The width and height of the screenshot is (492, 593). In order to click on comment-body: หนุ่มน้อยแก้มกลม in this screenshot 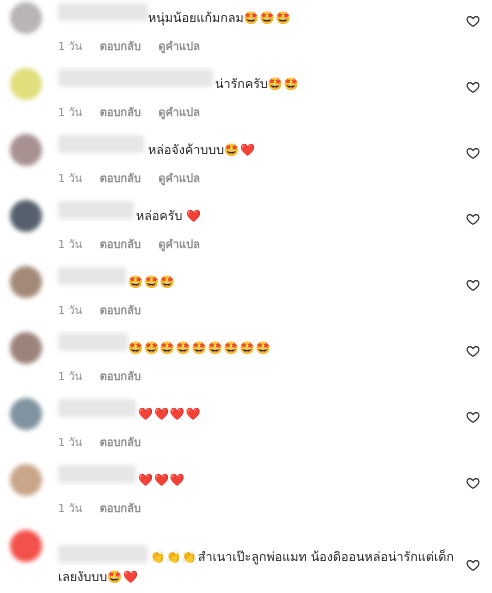, I will do `click(196, 17)`.